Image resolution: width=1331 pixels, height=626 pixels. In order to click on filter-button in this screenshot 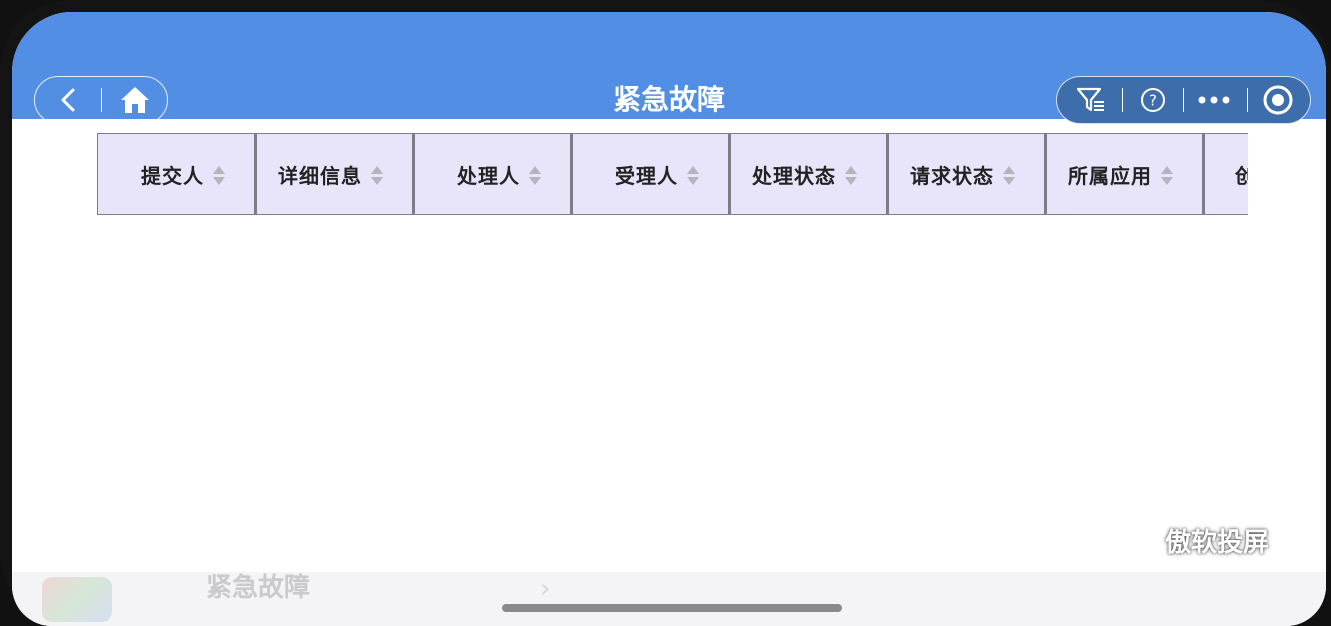, I will do `click(1091, 100)`.